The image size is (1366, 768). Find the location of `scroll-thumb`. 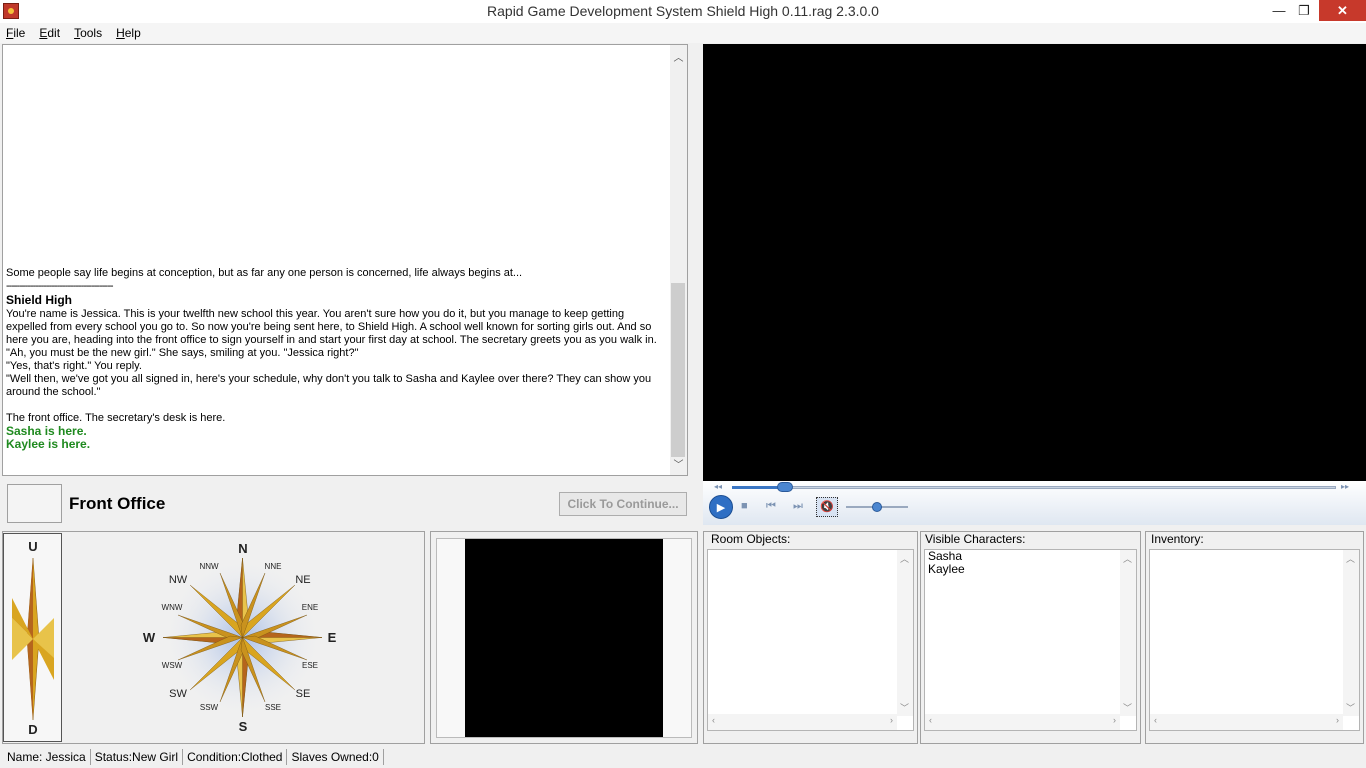

scroll-thumb is located at coordinates (678, 370).